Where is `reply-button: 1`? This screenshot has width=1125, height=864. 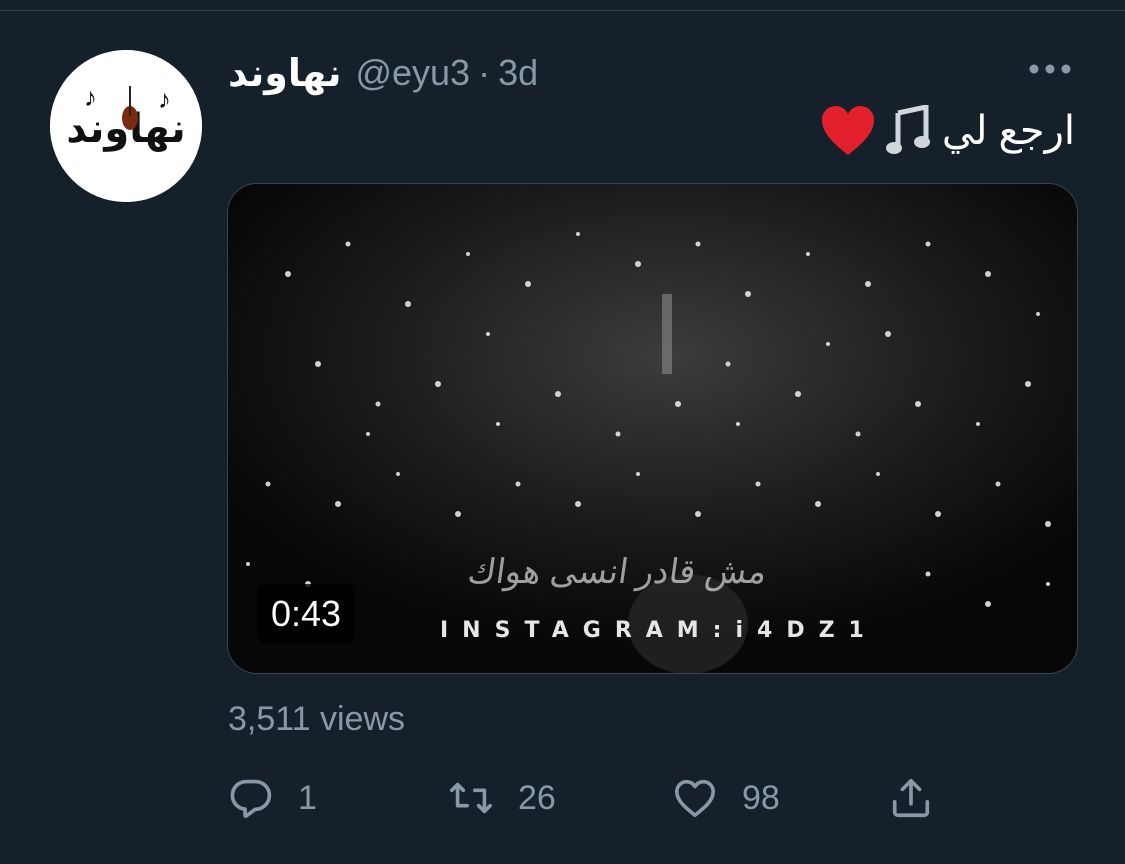 reply-button: 1 is located at coordinates (272, 798).